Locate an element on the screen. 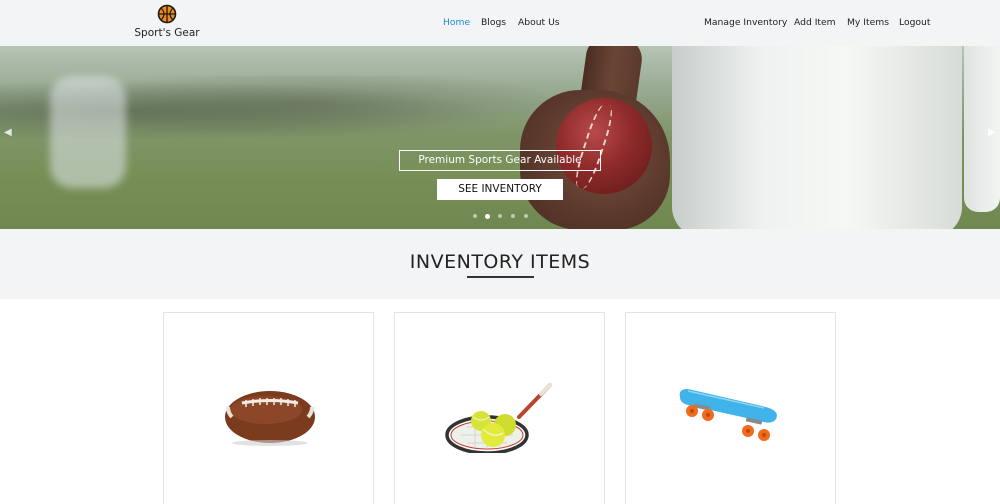 This screenshot has width=1000, height=504. nav-link-about-us: About Us is located at coordinates (539, 22).